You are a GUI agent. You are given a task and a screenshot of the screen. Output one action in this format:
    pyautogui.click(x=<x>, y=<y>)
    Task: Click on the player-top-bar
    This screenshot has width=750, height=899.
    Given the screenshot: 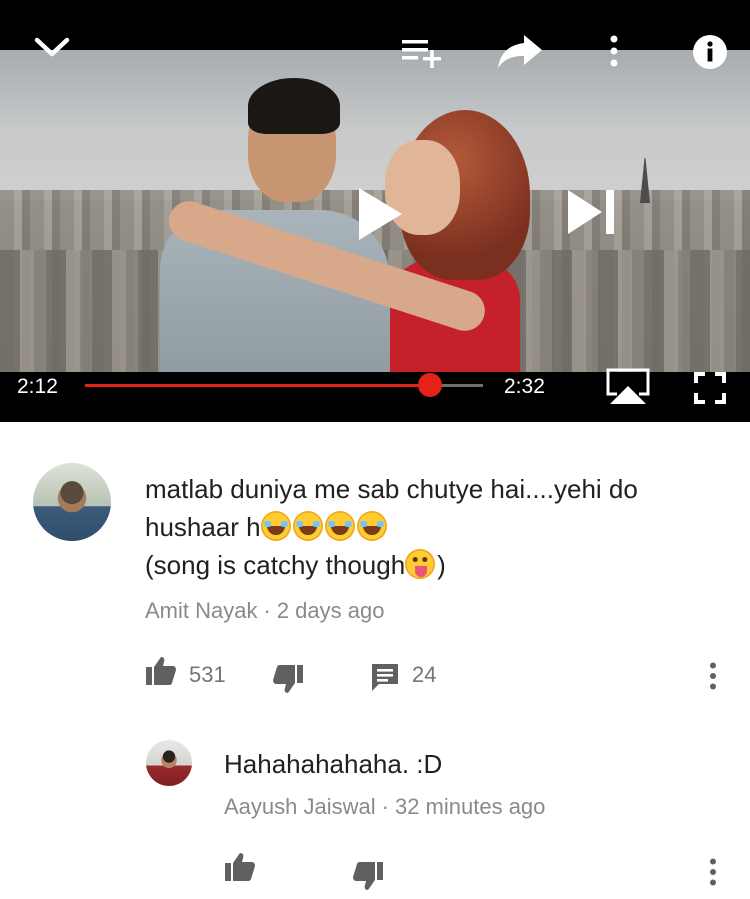 What is the action you would take?
    pyautogui.click(x=375, y=34)
    